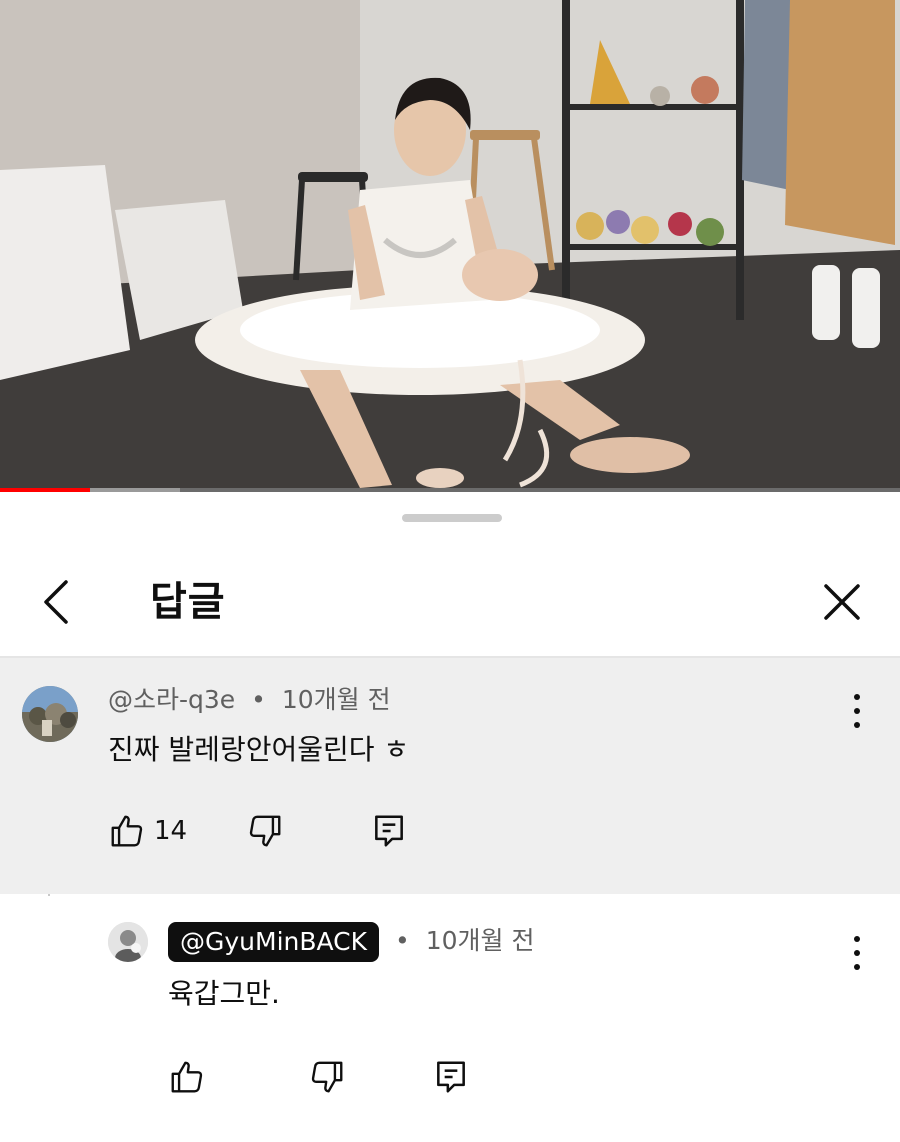 This screenshot has width=900, height=1142. What do you see at coordinates (259, 749) in the screenshot?
I see `comment-text: 진짜 발레랑안어울린다 ㅎ` at bounding box center [259, 749].